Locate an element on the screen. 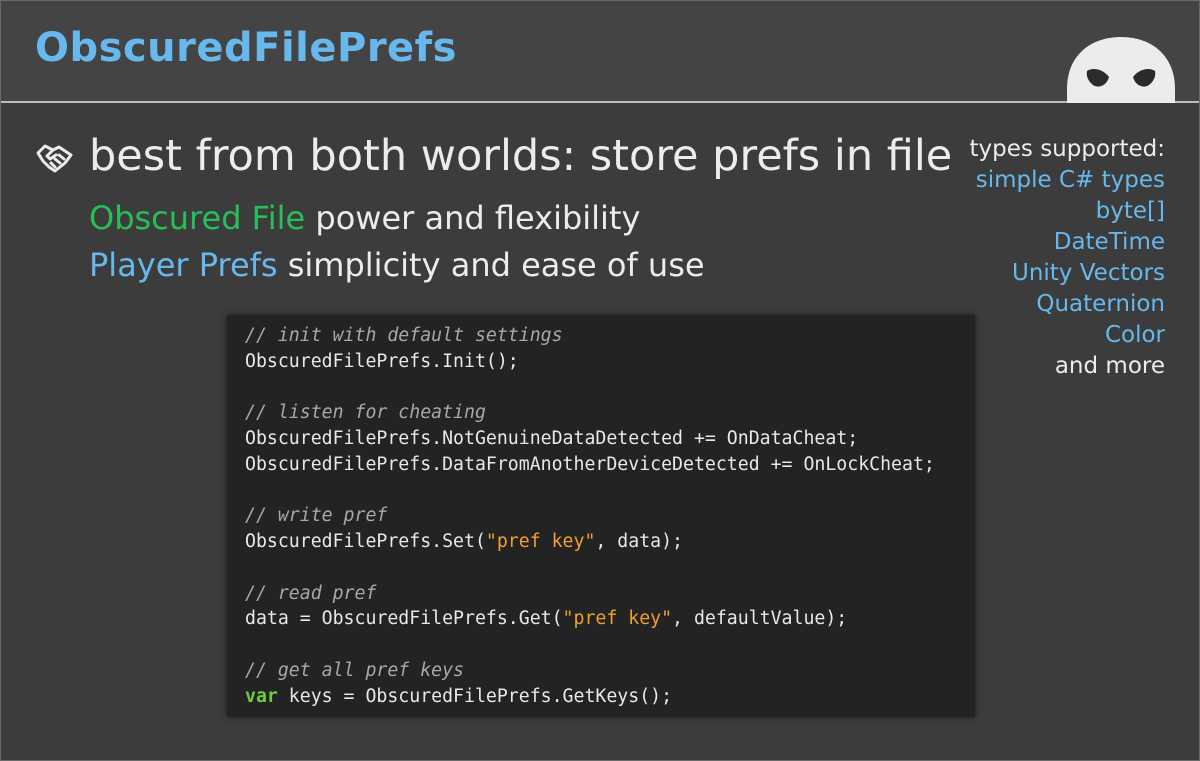  code-text: data = ObscuredFilePrefs.Get( is located at coordinates (404, 619).